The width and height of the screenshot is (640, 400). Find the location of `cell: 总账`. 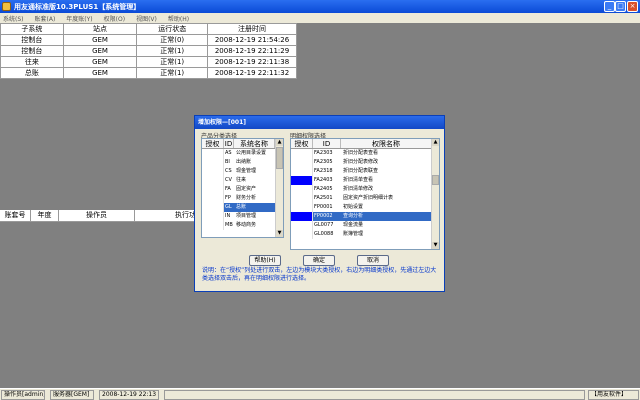

cell: 总账 is located at coordinates (32, 73).